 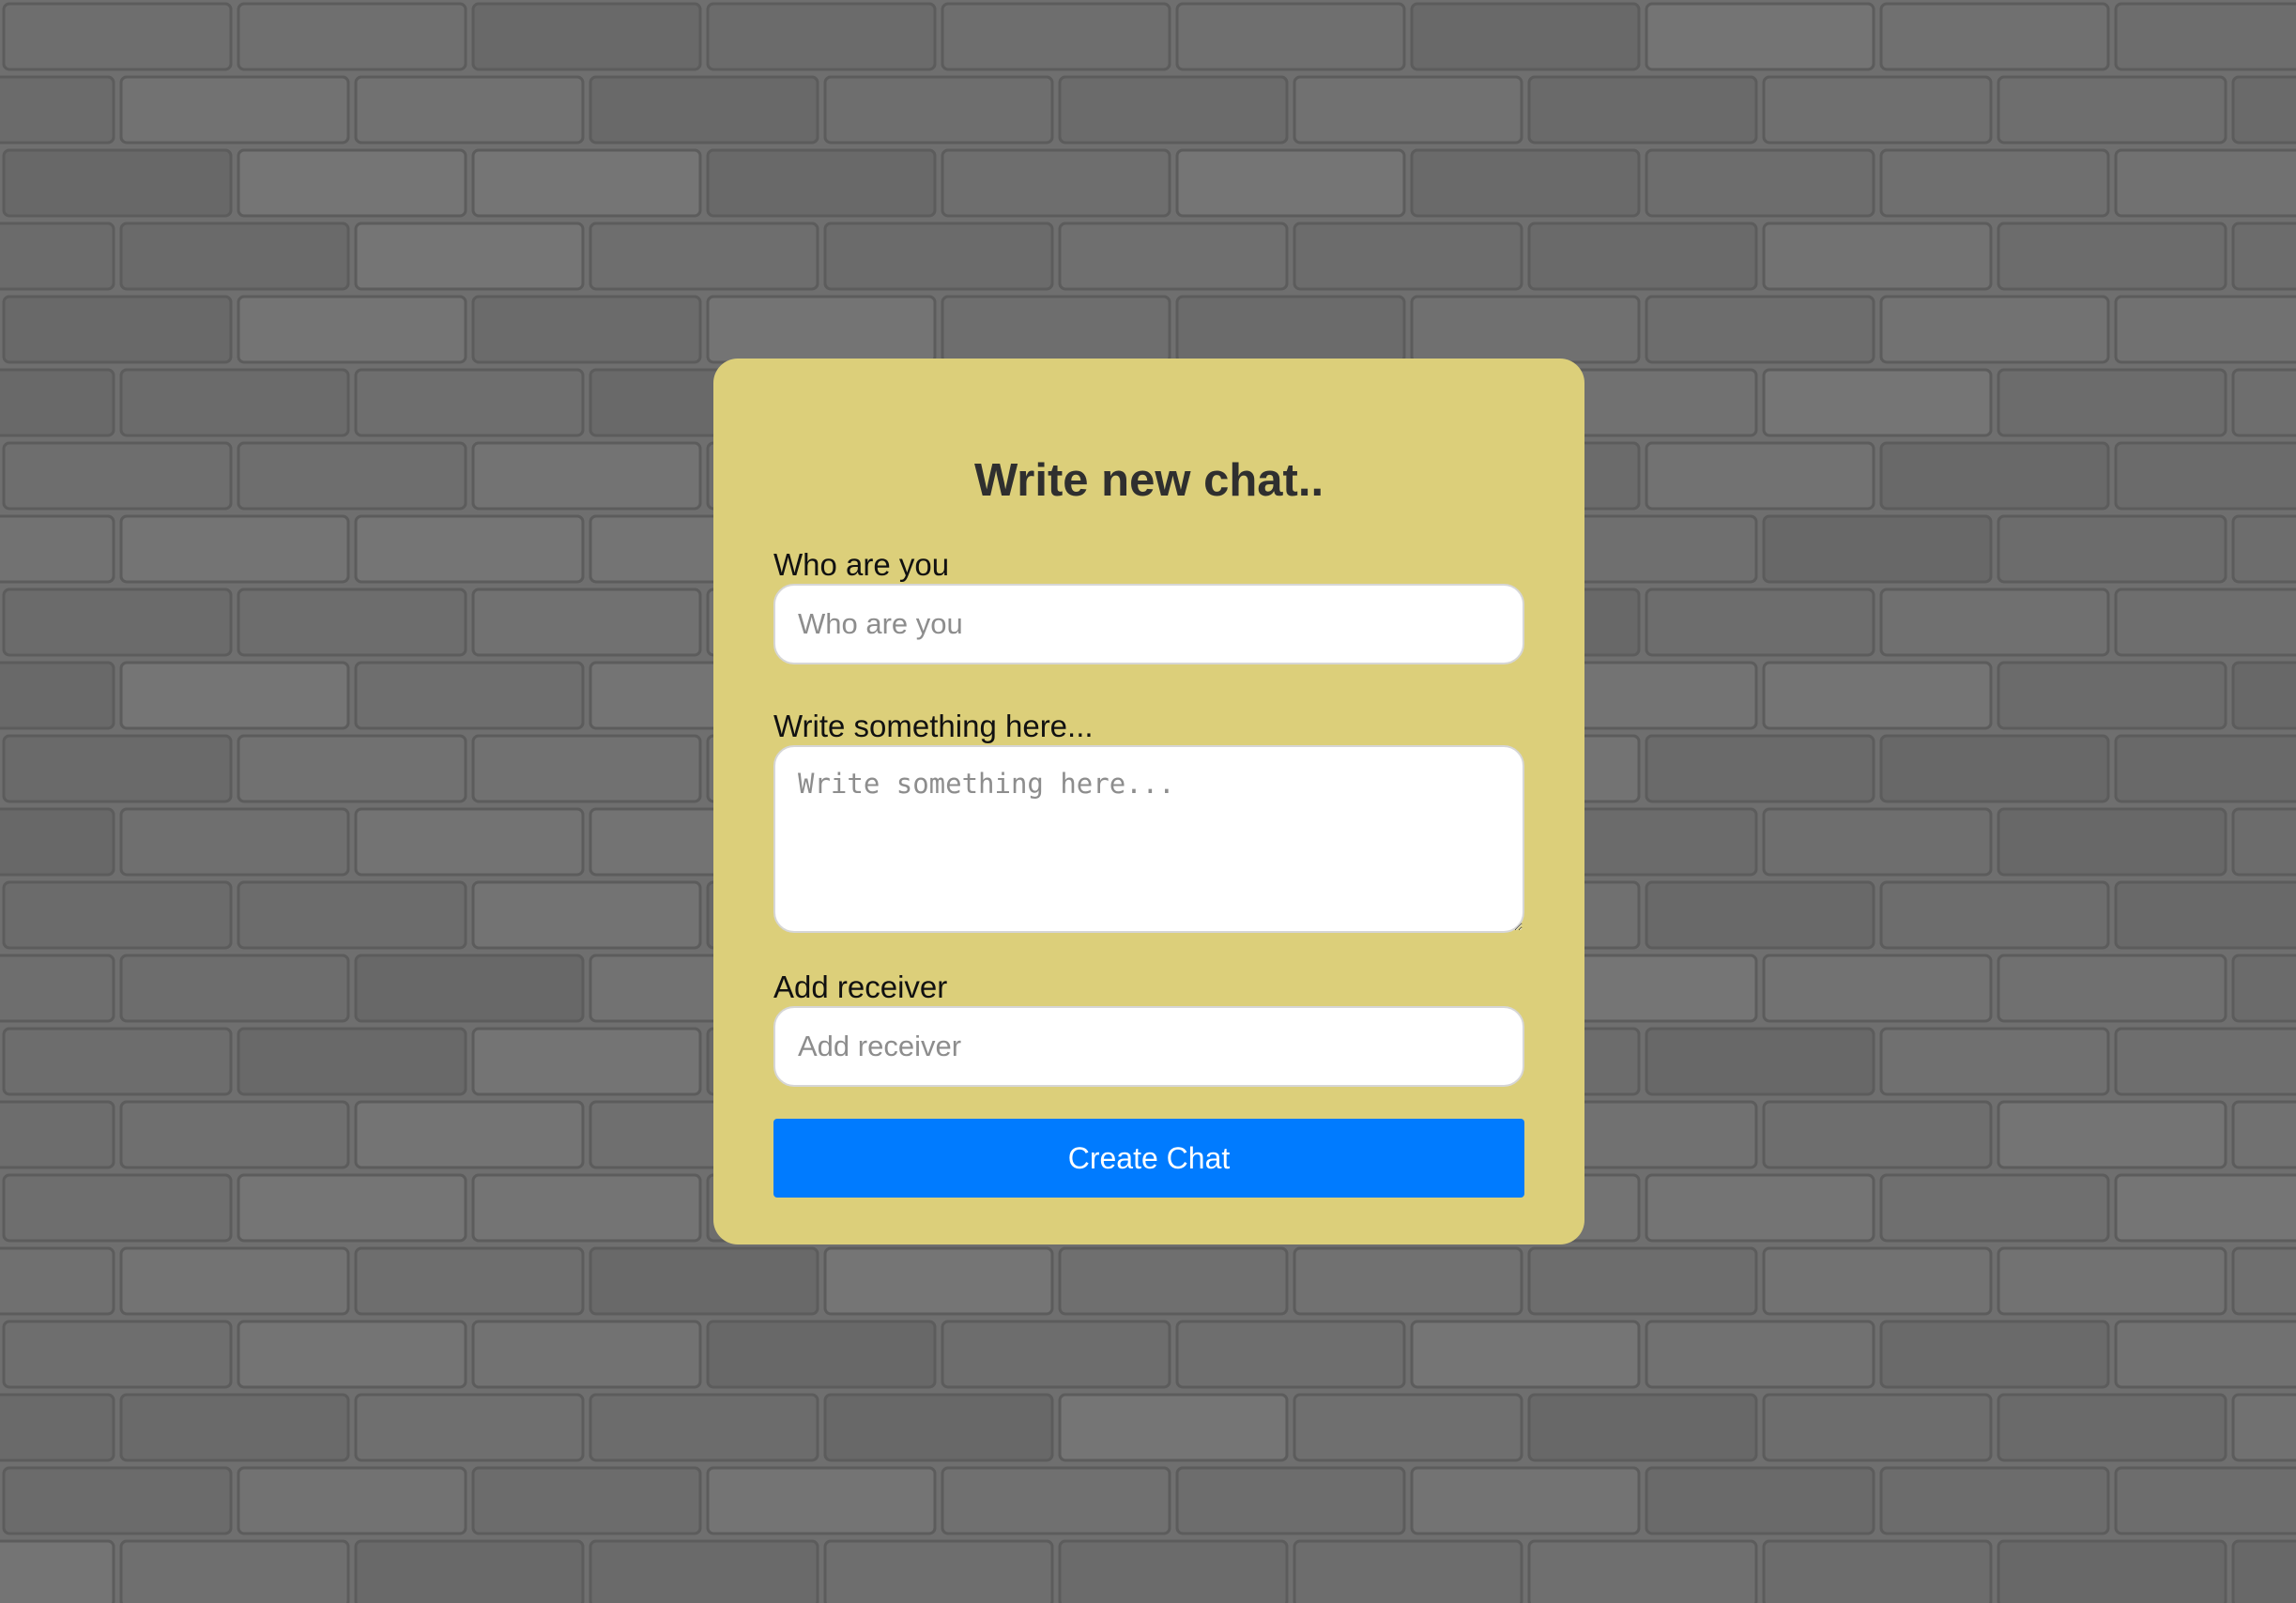 What do you see at coordinates (1148, 624) in the screenshot?
I see `sender-input` at bounding box center [1148, 624].